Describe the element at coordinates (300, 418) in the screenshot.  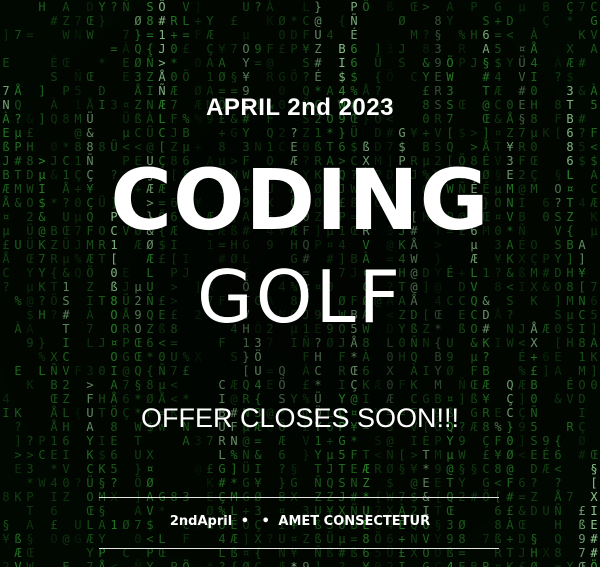
I see `offer-text: OFFER CLOSES SOON!!!` at that location.